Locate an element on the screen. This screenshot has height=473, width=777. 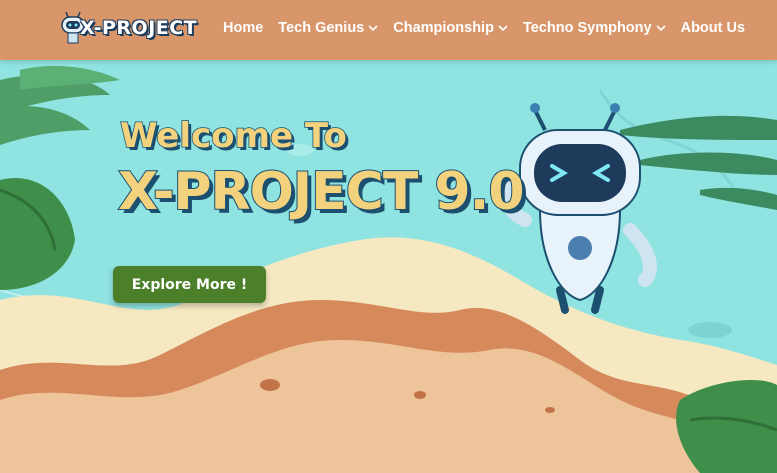
brand-name: X-PROJECT is located at coordinates (139, 28).